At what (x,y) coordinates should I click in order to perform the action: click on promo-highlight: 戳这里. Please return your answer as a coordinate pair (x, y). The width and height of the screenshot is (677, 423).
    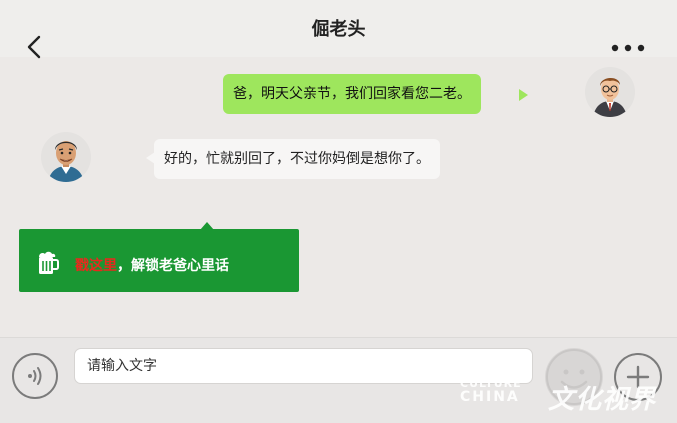
    Looking at the image, I should click on (96, 266).